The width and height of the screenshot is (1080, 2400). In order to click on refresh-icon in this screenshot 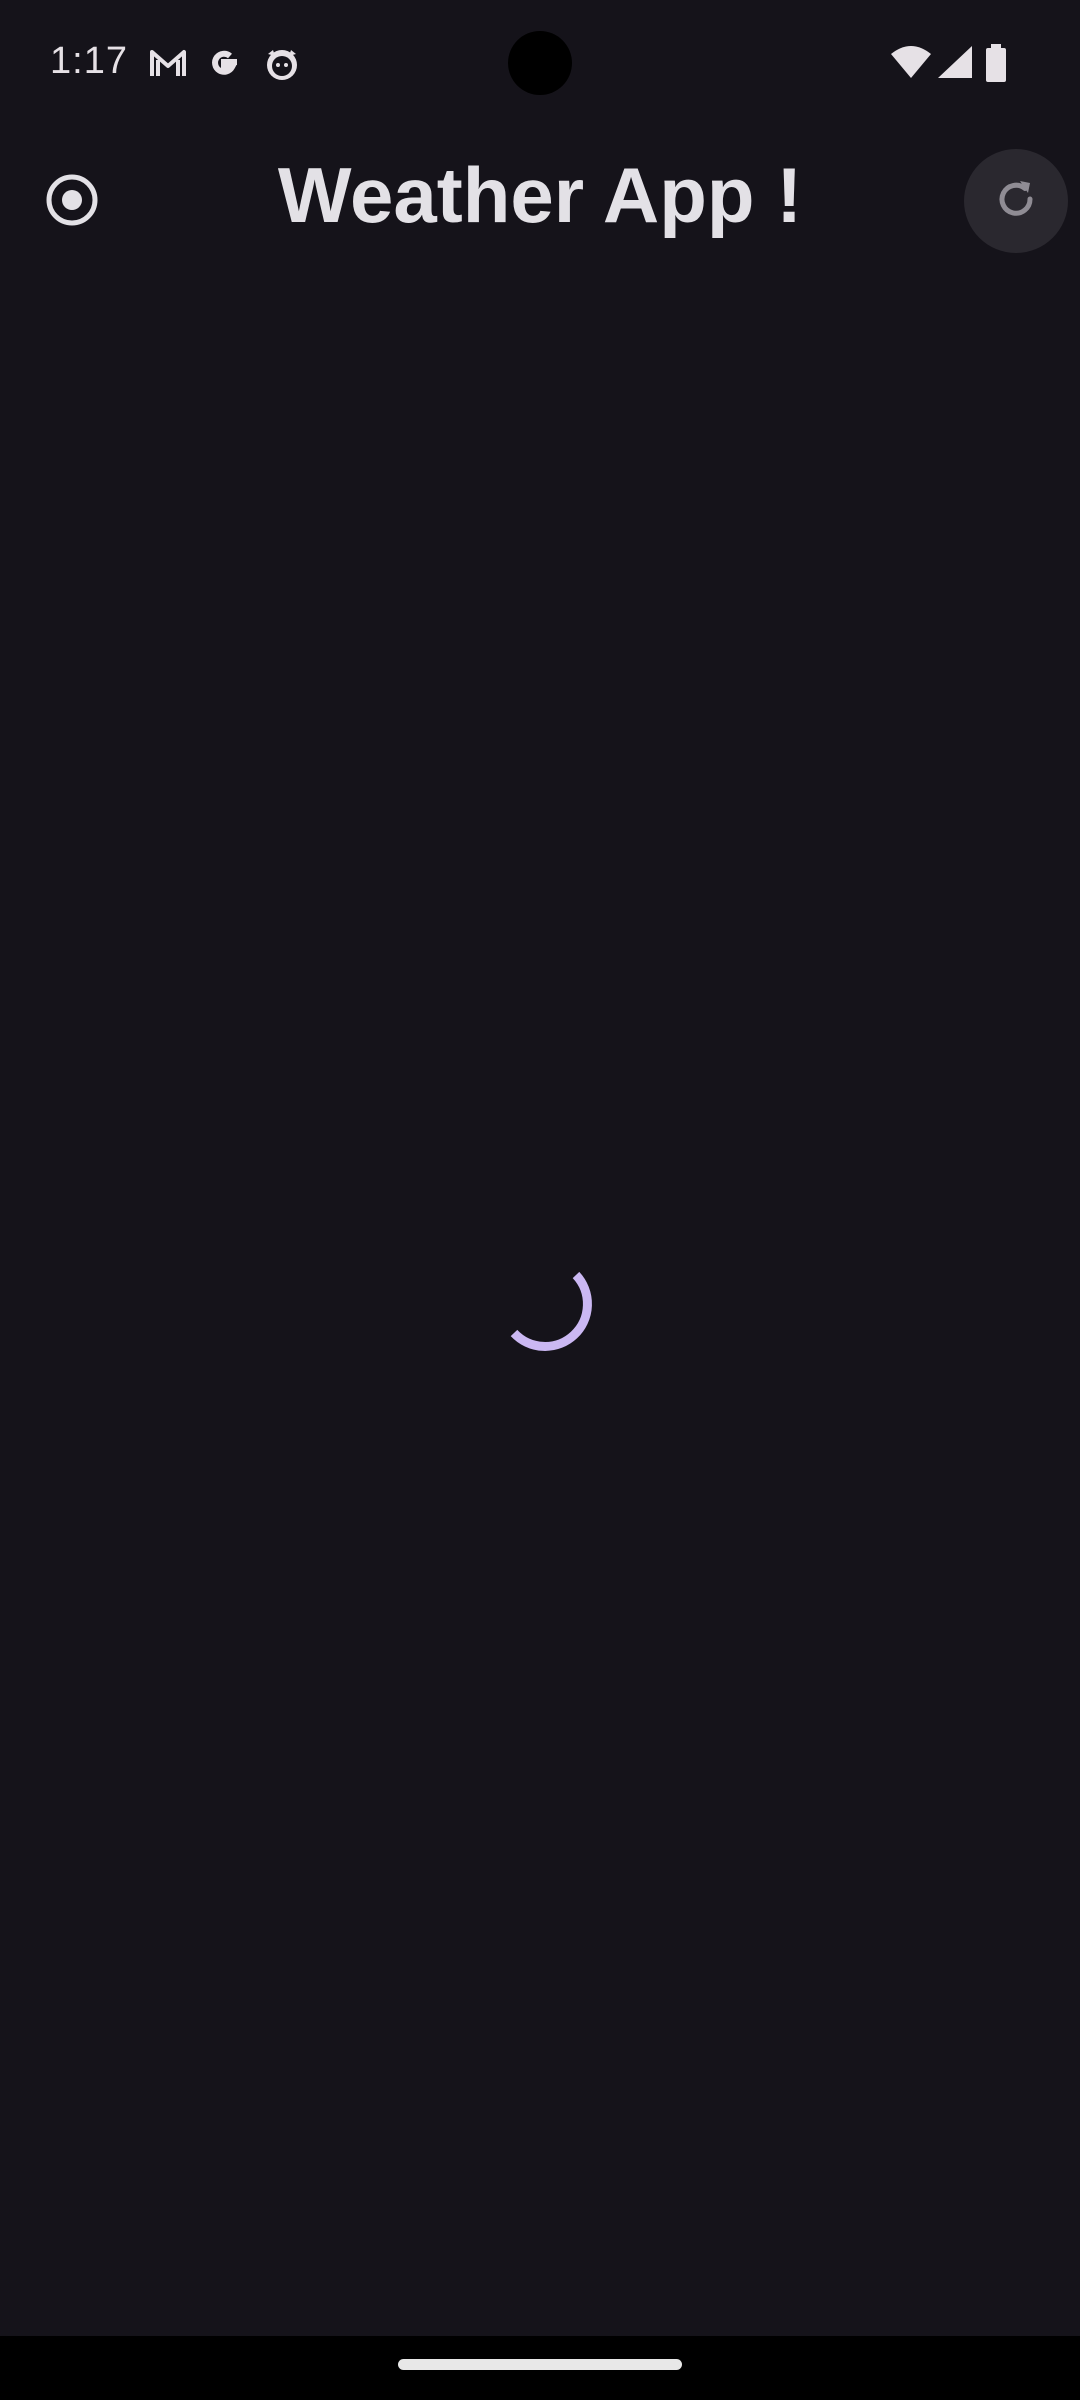, I will do `click(1016, 201)`.